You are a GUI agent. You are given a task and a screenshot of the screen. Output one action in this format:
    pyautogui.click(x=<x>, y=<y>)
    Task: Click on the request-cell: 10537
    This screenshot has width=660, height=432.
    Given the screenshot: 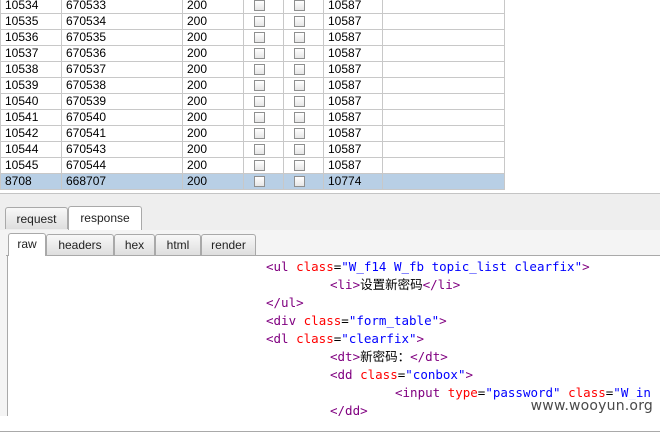 What is the action you would take?
    pyautogui.click(x=31, y=53)
    